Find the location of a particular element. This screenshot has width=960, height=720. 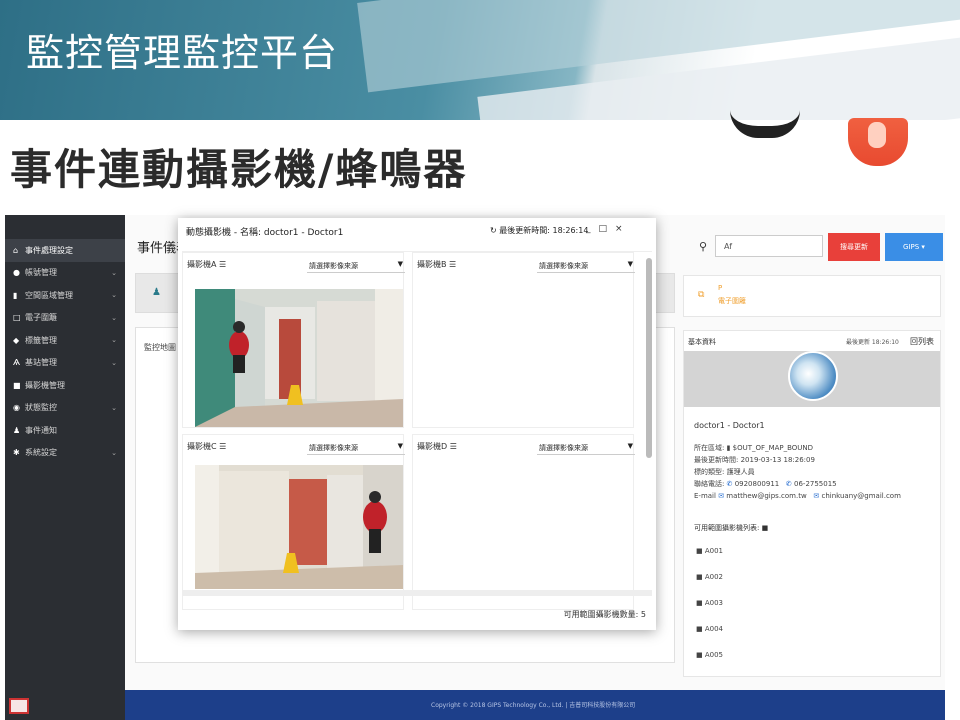

back-to-list-link: 回列表 is located at coordinates (922, 341).